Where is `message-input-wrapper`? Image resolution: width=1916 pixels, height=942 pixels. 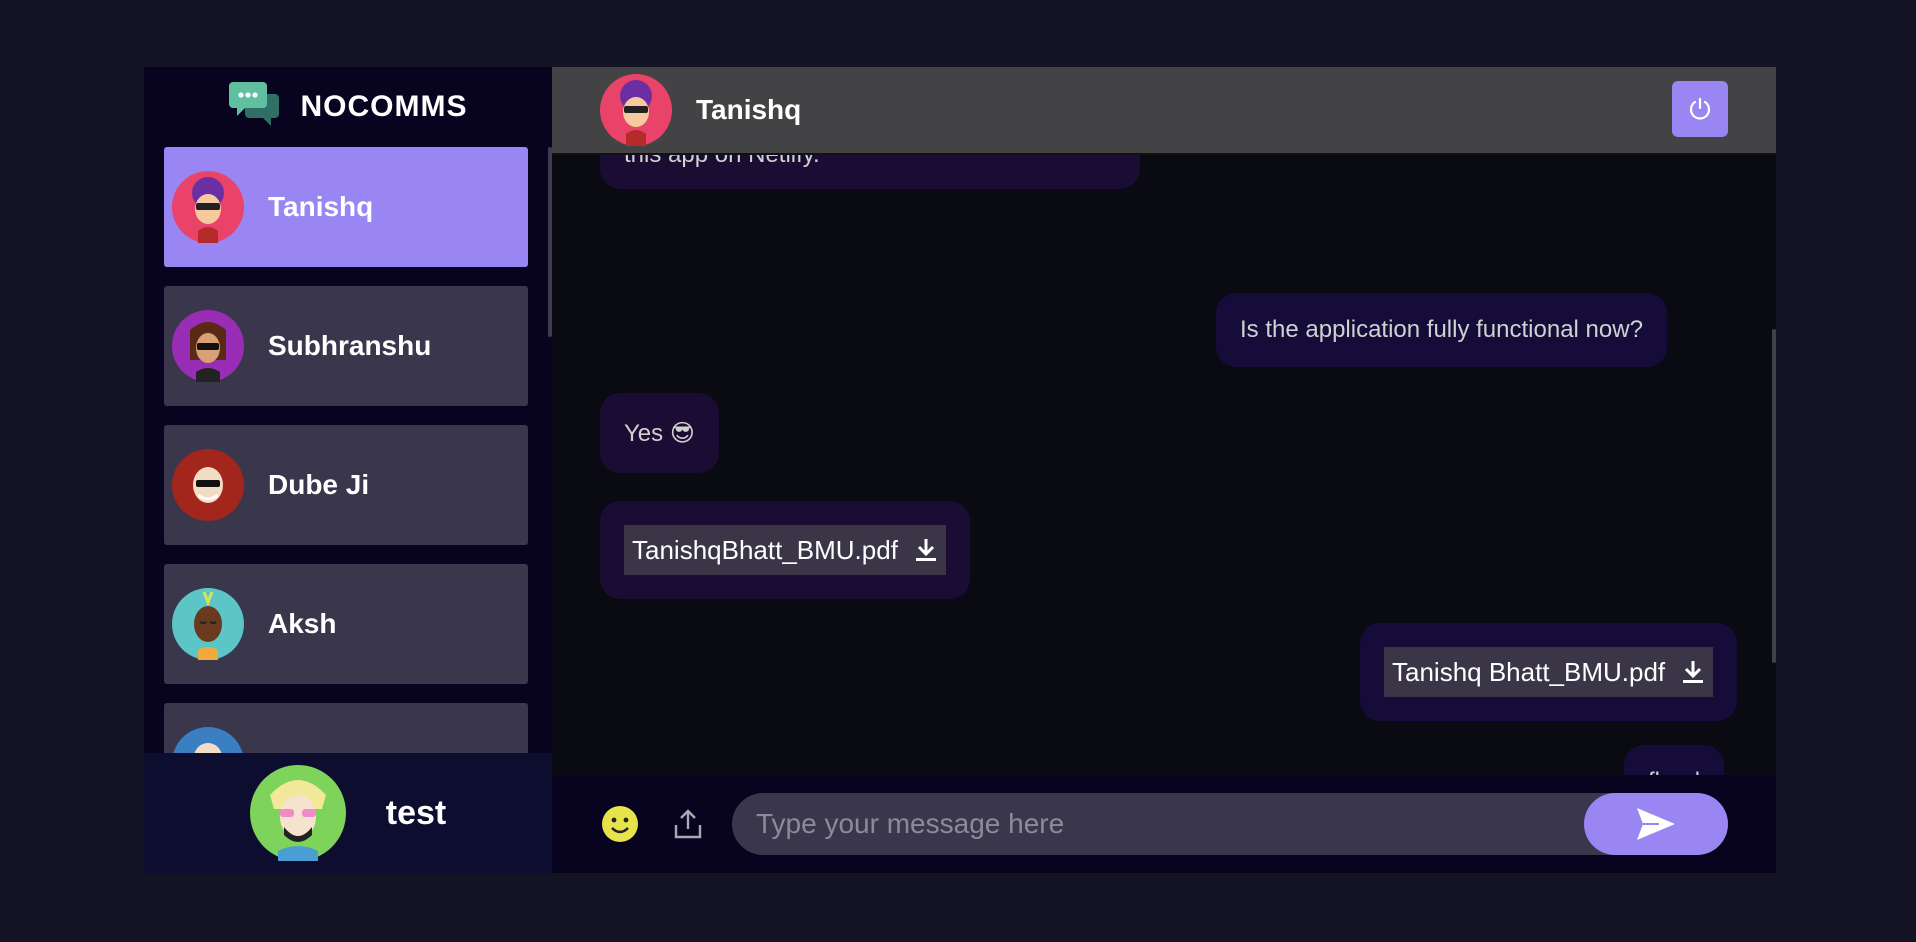 message-input-wrapper is located at coordinates (1230, 824).